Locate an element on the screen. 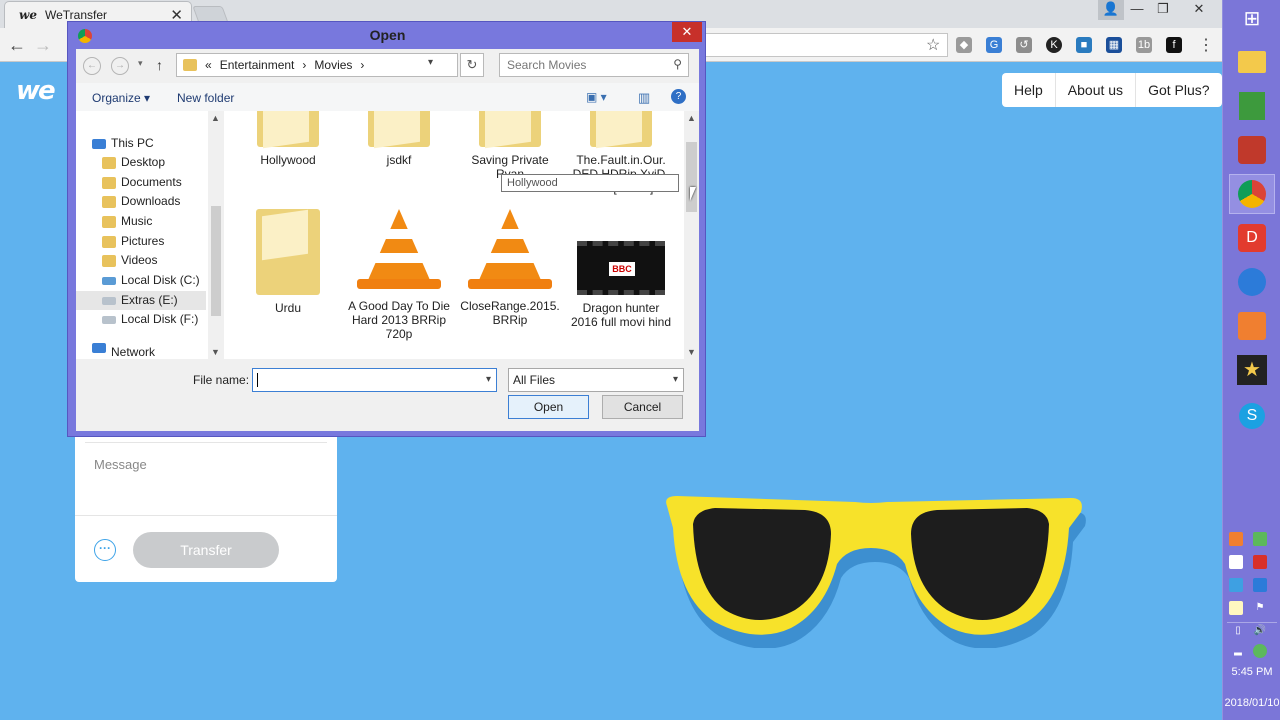  nav-desktop: Desktop is located at coordinates (135, 162).